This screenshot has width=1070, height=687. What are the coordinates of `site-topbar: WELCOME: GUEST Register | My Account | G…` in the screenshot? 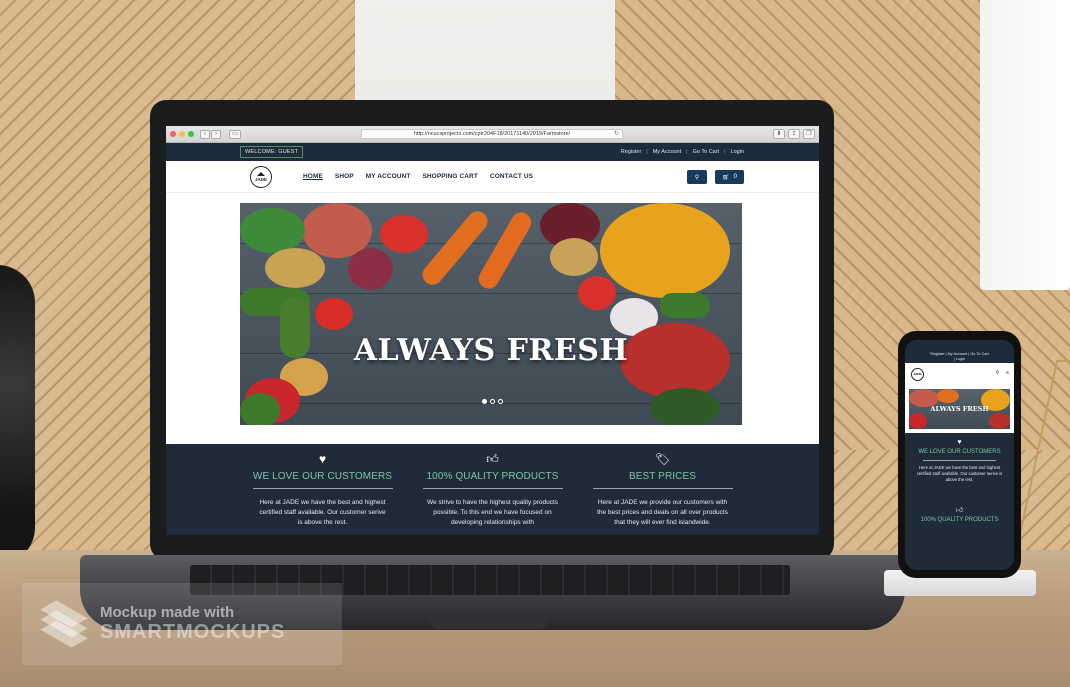 It's located at (492, 152).